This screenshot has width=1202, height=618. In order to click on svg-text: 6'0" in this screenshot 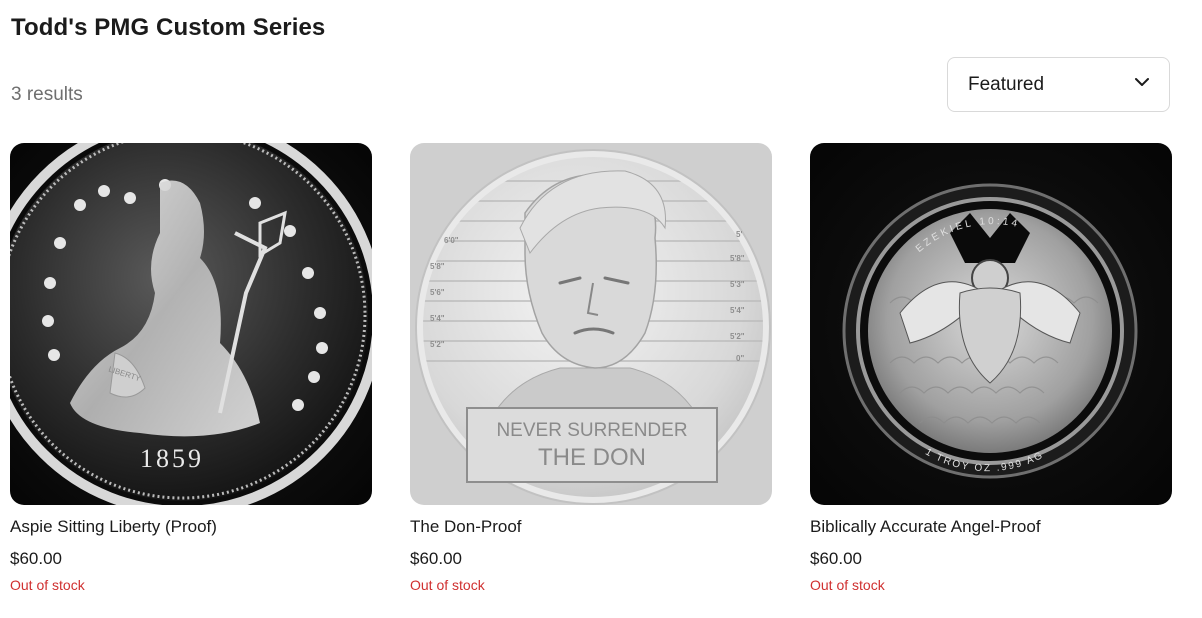, I will do `click(451, 240)`.